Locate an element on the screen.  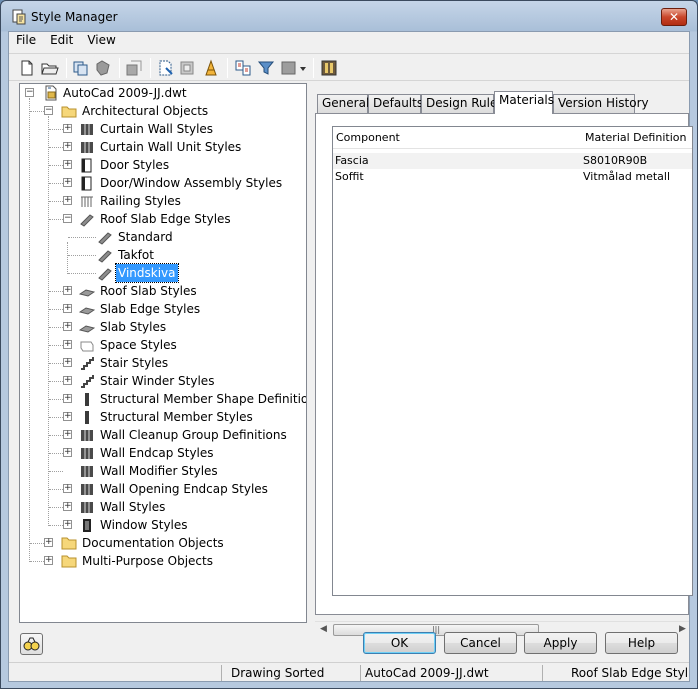
tree-item-curtain-wall-styles: + Curtain Wall Styles is located at coordinates (163, 129).